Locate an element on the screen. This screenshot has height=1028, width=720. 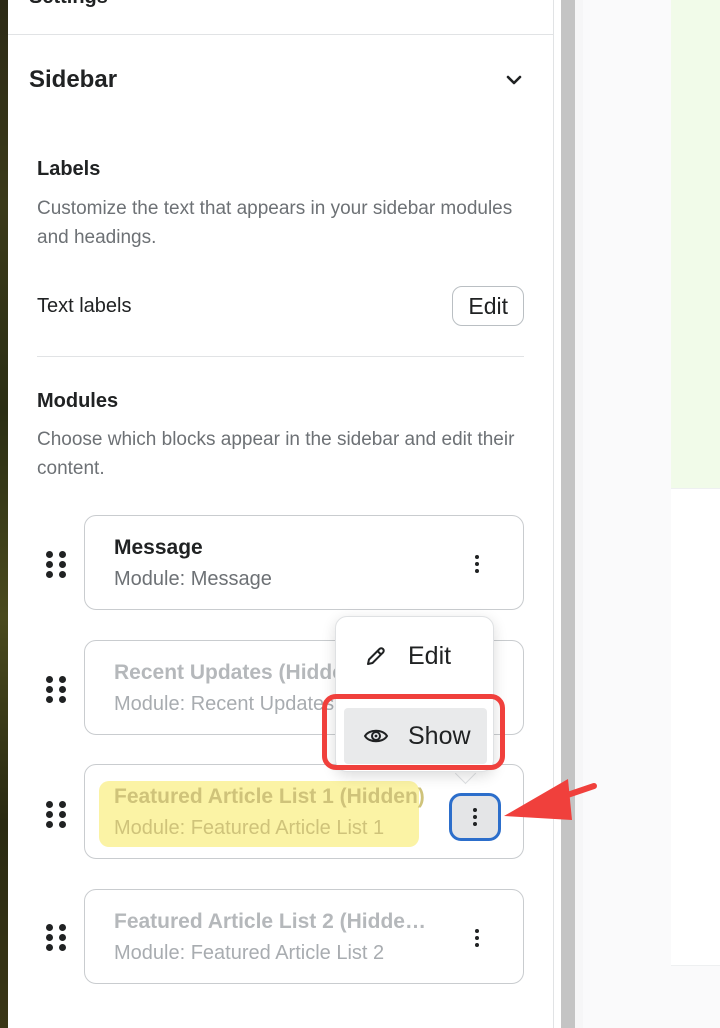
annotation-arrow-icon is located at coordinates (550, 799).